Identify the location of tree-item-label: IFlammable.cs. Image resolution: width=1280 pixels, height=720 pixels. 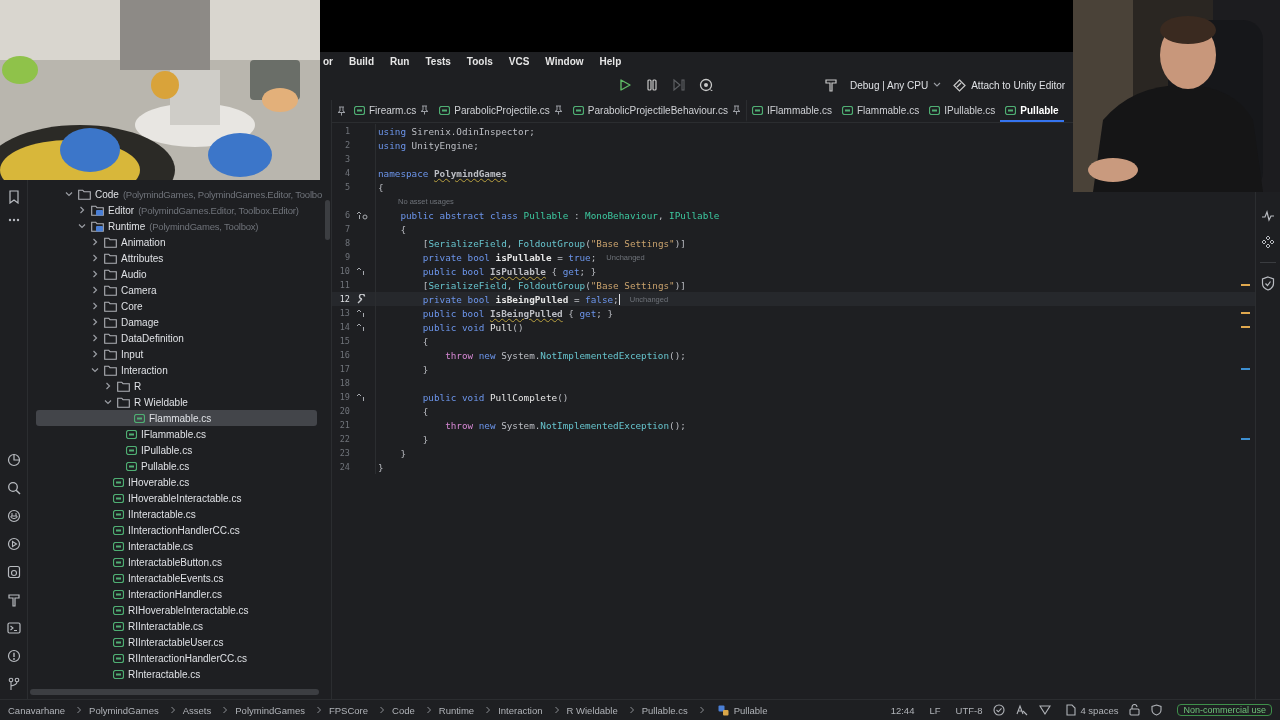
(173, 434).